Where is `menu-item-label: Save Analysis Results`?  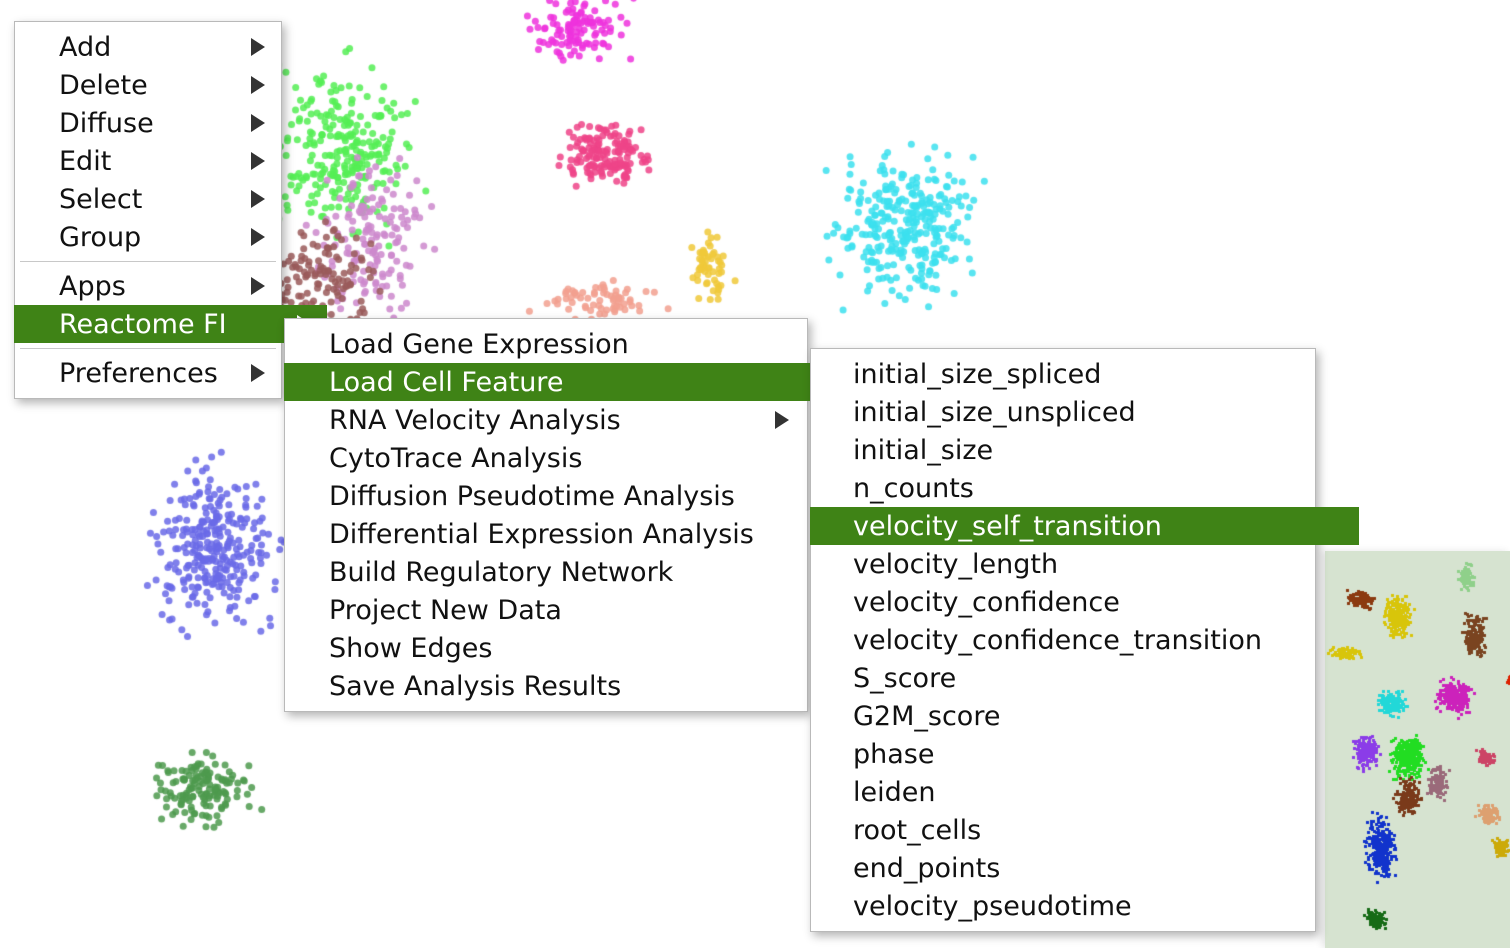
menu-item-label: Save Analysis Results is located at coordinates (475, 686).